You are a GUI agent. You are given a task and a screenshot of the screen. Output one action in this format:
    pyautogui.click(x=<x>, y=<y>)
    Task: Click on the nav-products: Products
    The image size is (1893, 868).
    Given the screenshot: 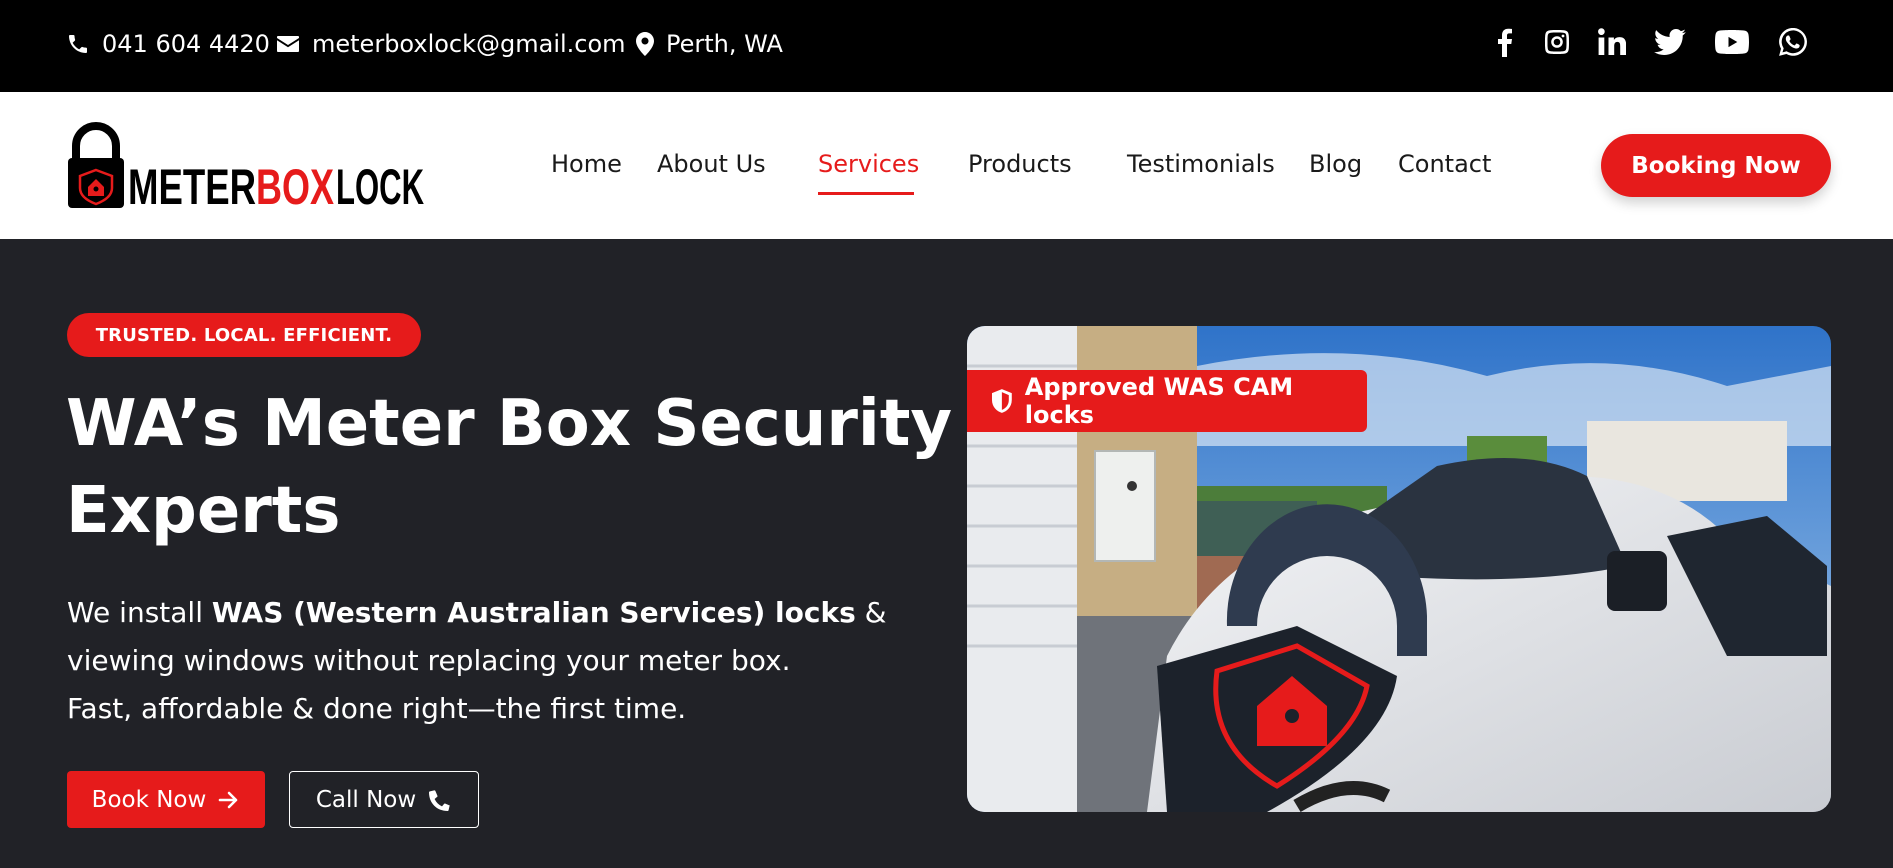 What is the action you would take?
    pyautogui.click(x=1020, y=164)
    